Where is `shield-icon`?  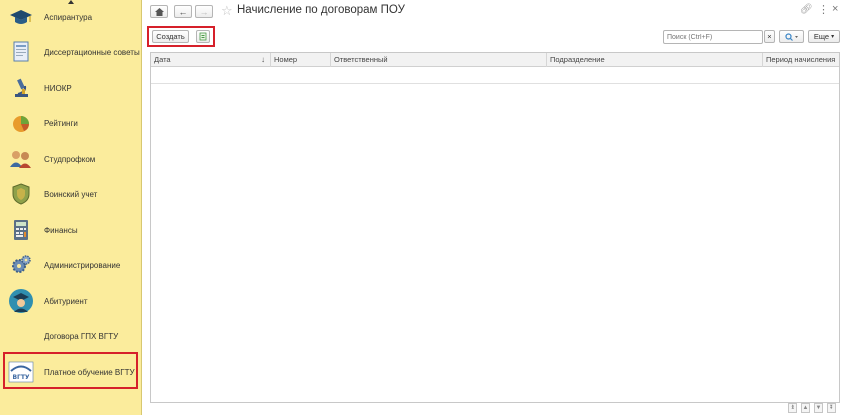
shield-icon is located at coordinates (21, 194).